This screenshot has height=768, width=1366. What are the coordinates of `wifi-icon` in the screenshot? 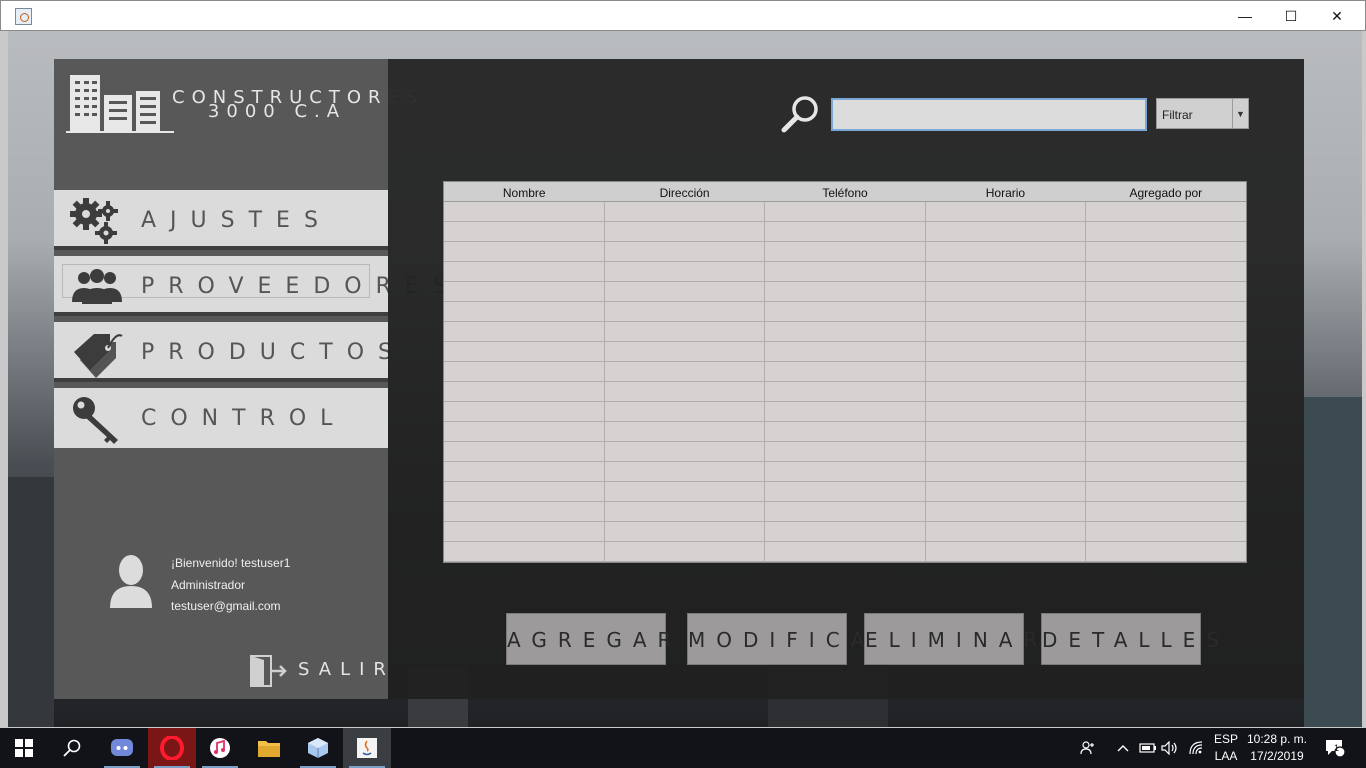 It's located at (1197, 748).